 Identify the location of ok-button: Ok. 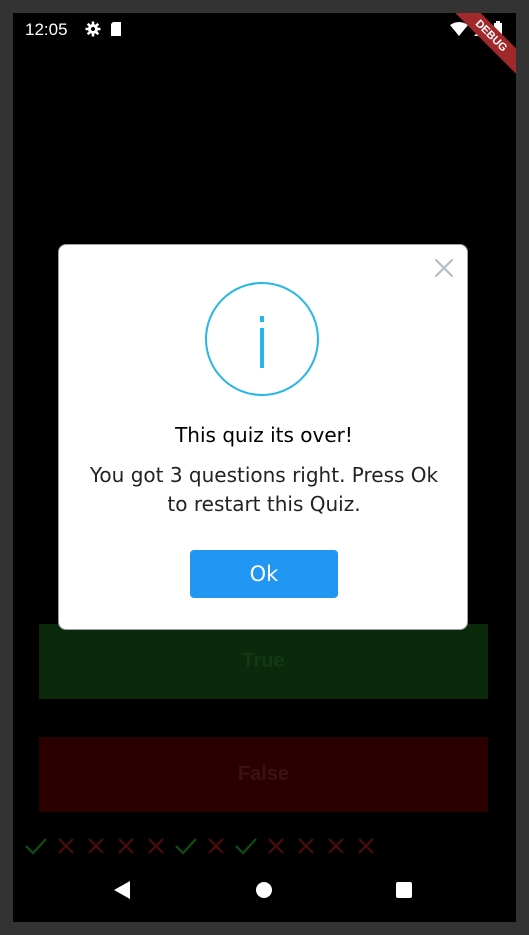
(264, 574).